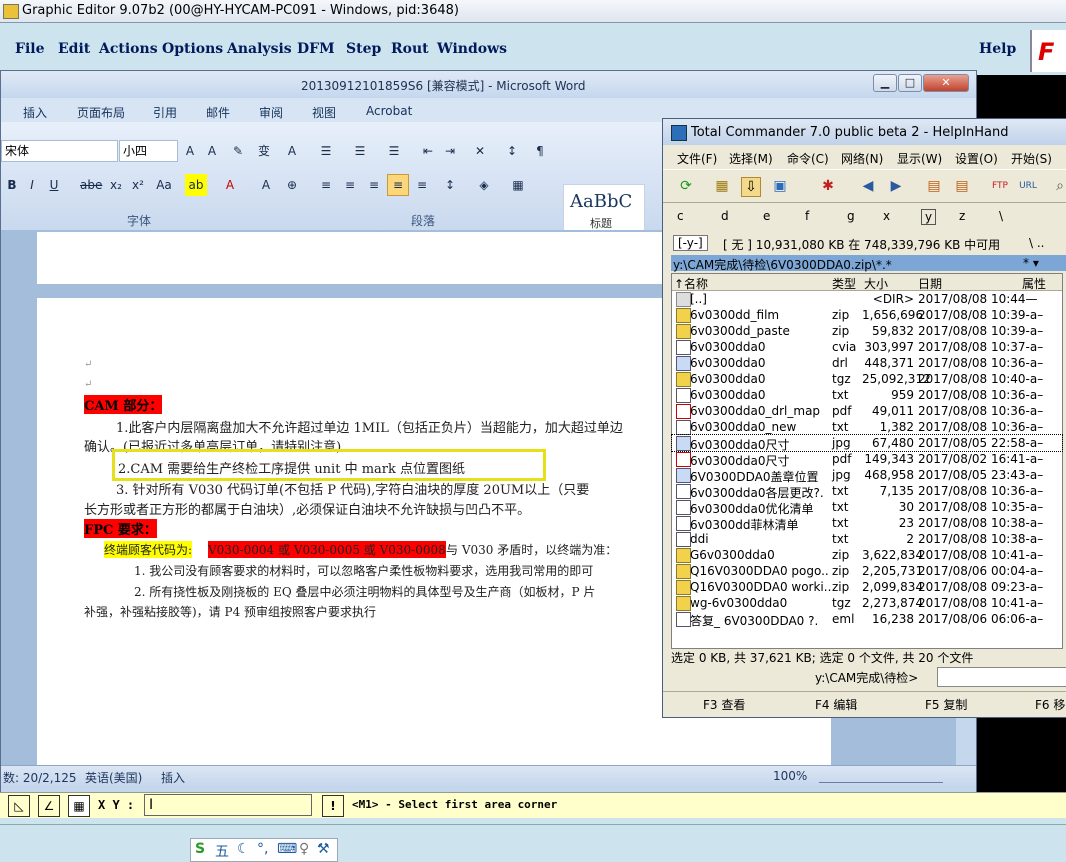 The height and width of the screenshot is (862, 1066). I want to click on bullets-icon: ☰, so click(326, 151).